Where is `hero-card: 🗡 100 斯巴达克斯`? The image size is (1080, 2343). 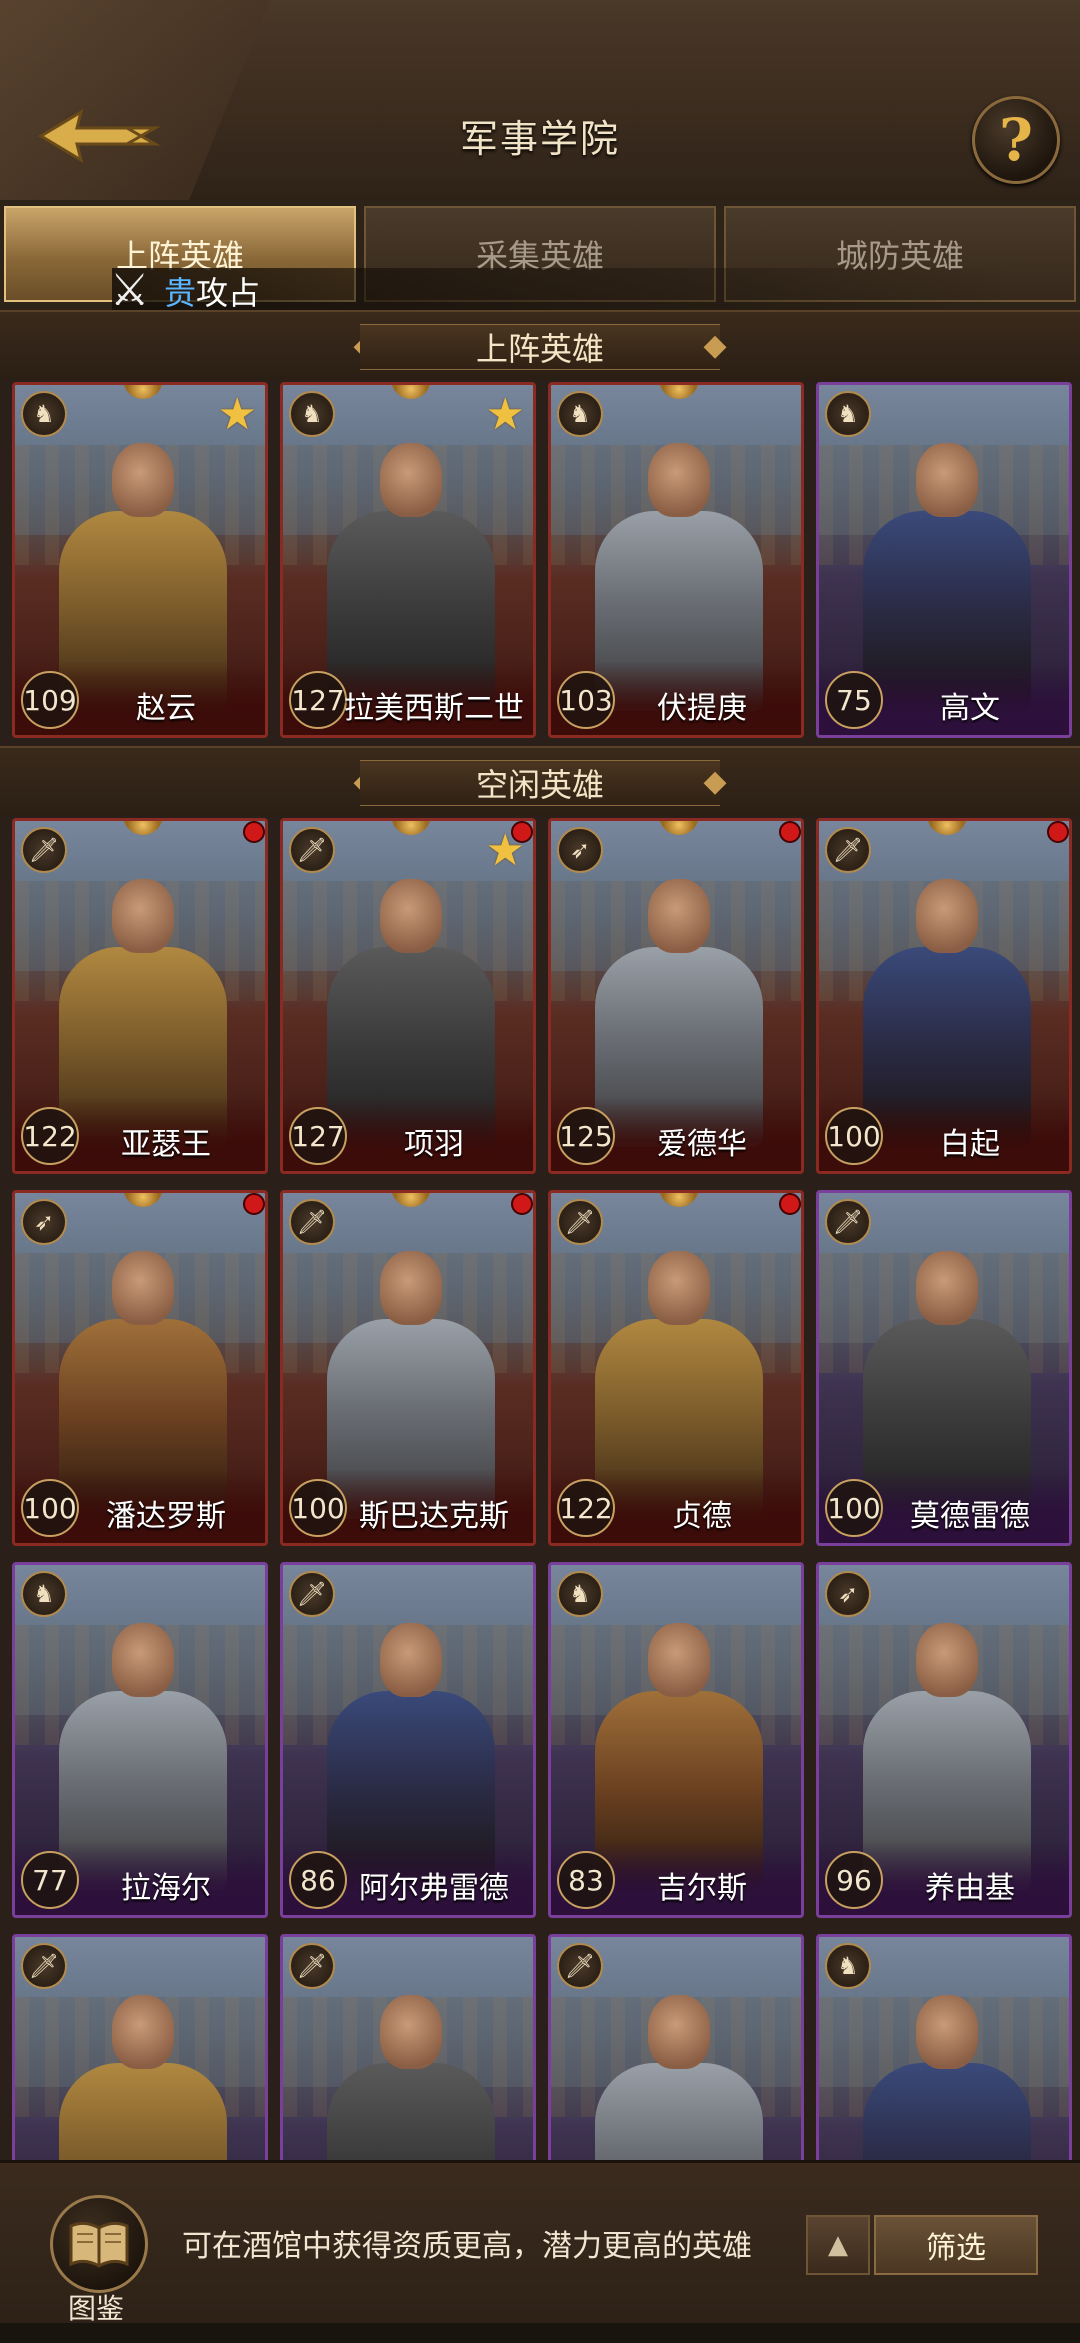
hero-card: 🗡 100 斯巴达克斯 is located at coordinates (408, 1368).